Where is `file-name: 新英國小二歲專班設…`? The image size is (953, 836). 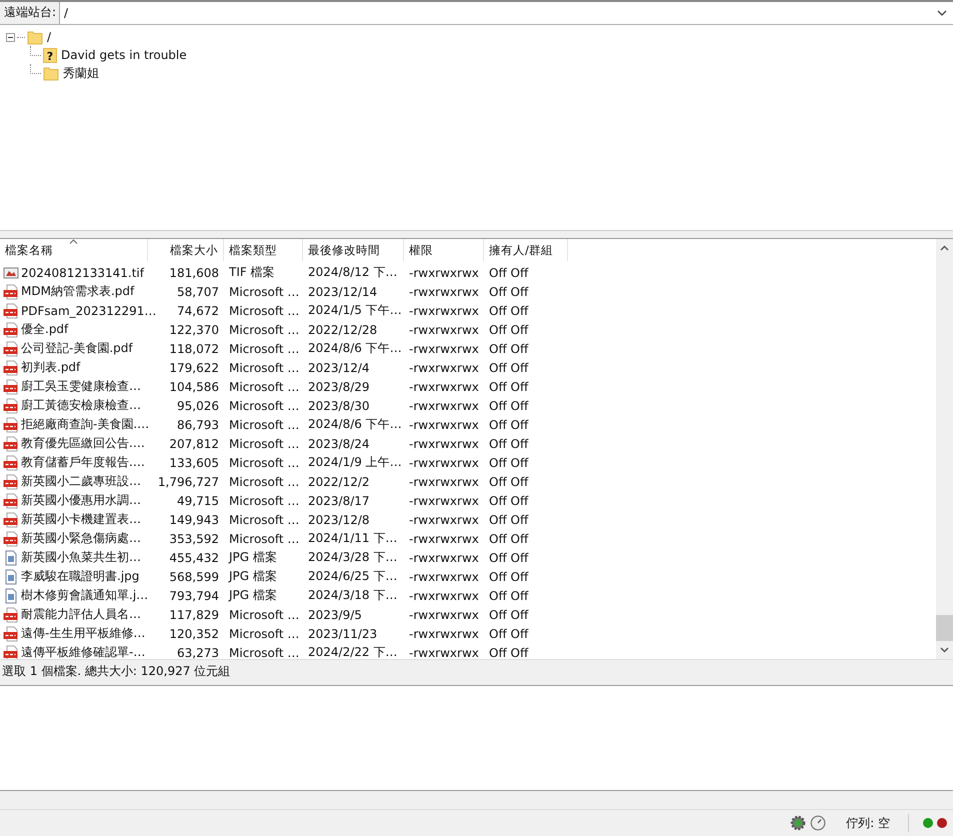 file-name: 新英國小二歲專班設… is located at coordinates (81, 481).